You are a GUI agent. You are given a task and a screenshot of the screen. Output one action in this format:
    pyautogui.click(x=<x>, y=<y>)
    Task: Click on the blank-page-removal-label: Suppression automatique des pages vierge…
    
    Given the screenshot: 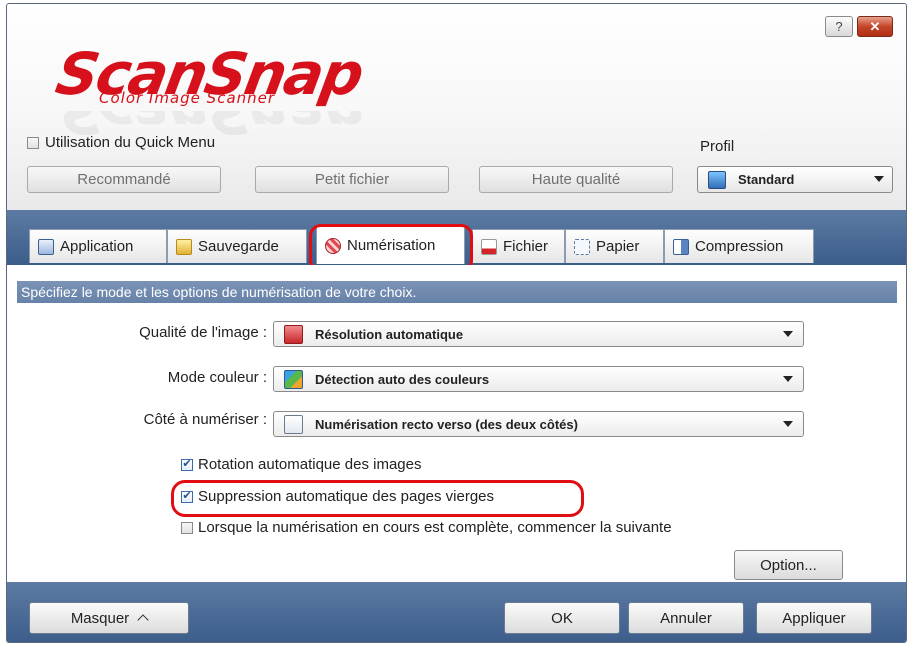 What is the action you would take?
    pyautogui.click(x=346, y=496)
    